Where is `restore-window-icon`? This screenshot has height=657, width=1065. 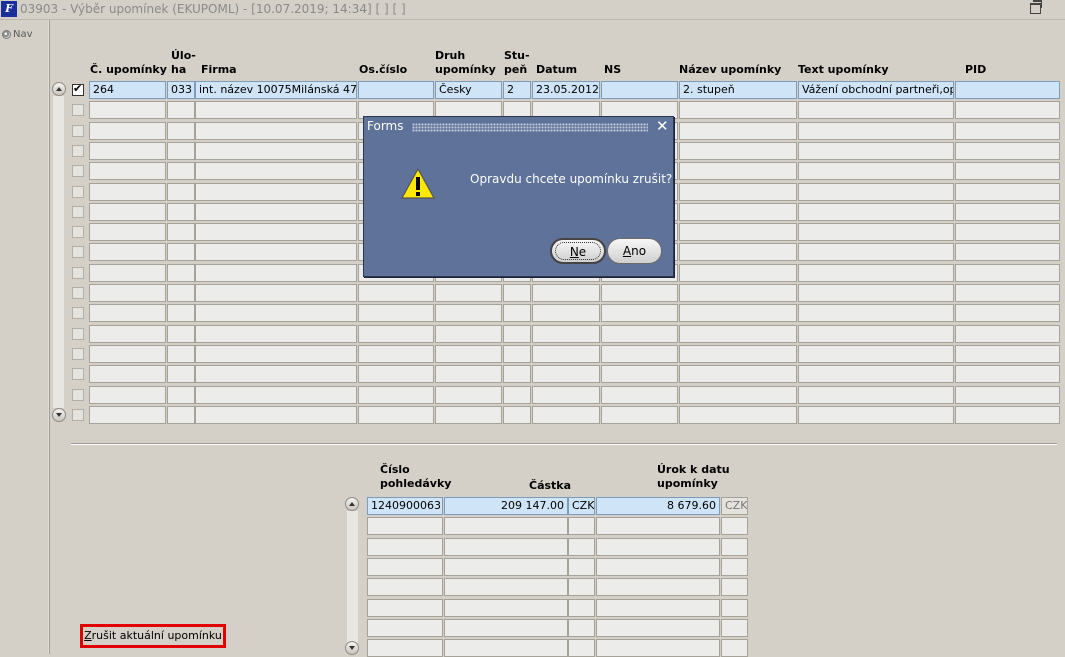
restore-window-icon is located at coordinates (1036, 7).